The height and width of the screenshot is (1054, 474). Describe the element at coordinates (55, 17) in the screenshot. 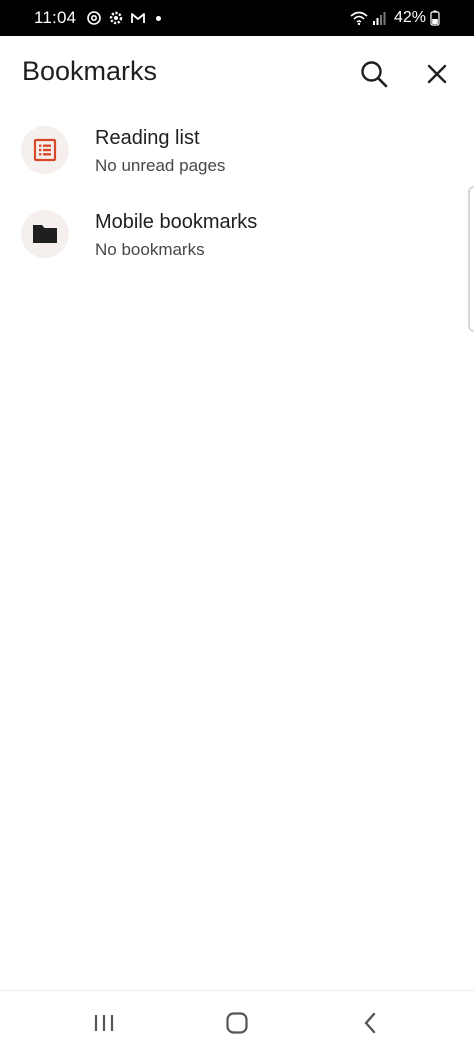

I see `status-time: 11:04` at that location.